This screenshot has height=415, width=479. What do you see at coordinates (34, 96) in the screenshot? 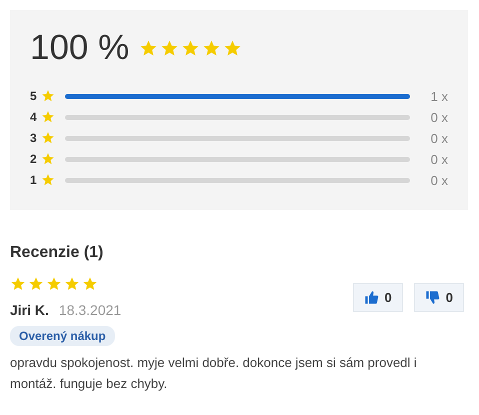
I see `star-level-label: 5` at bounding box center [34, 96].